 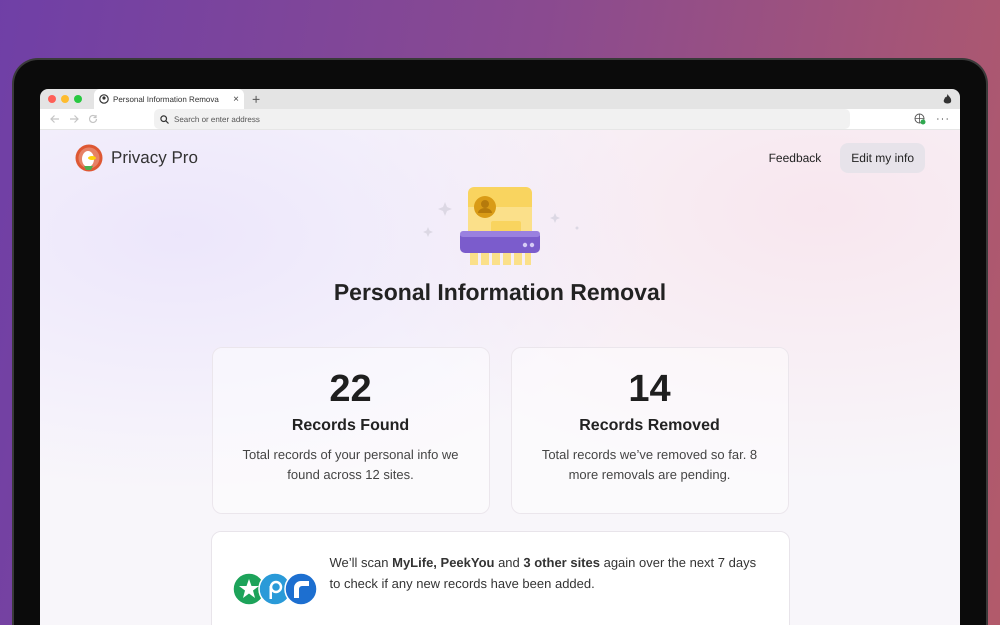 What do you see at coordinates (943, 119) in the screenshot?
I see `more-menu-button: ···` at bounding box center [943, 119].